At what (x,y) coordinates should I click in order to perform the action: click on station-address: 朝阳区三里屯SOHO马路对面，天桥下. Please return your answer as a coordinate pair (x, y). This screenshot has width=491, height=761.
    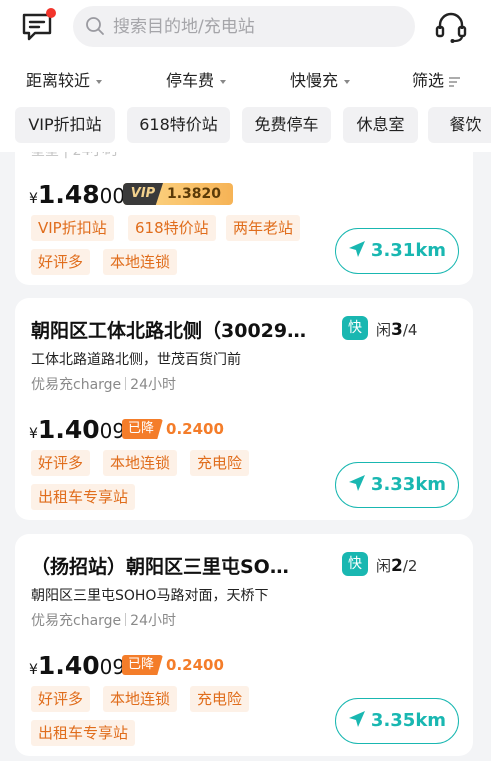
    Looking at the image, I should click on (150, 596).